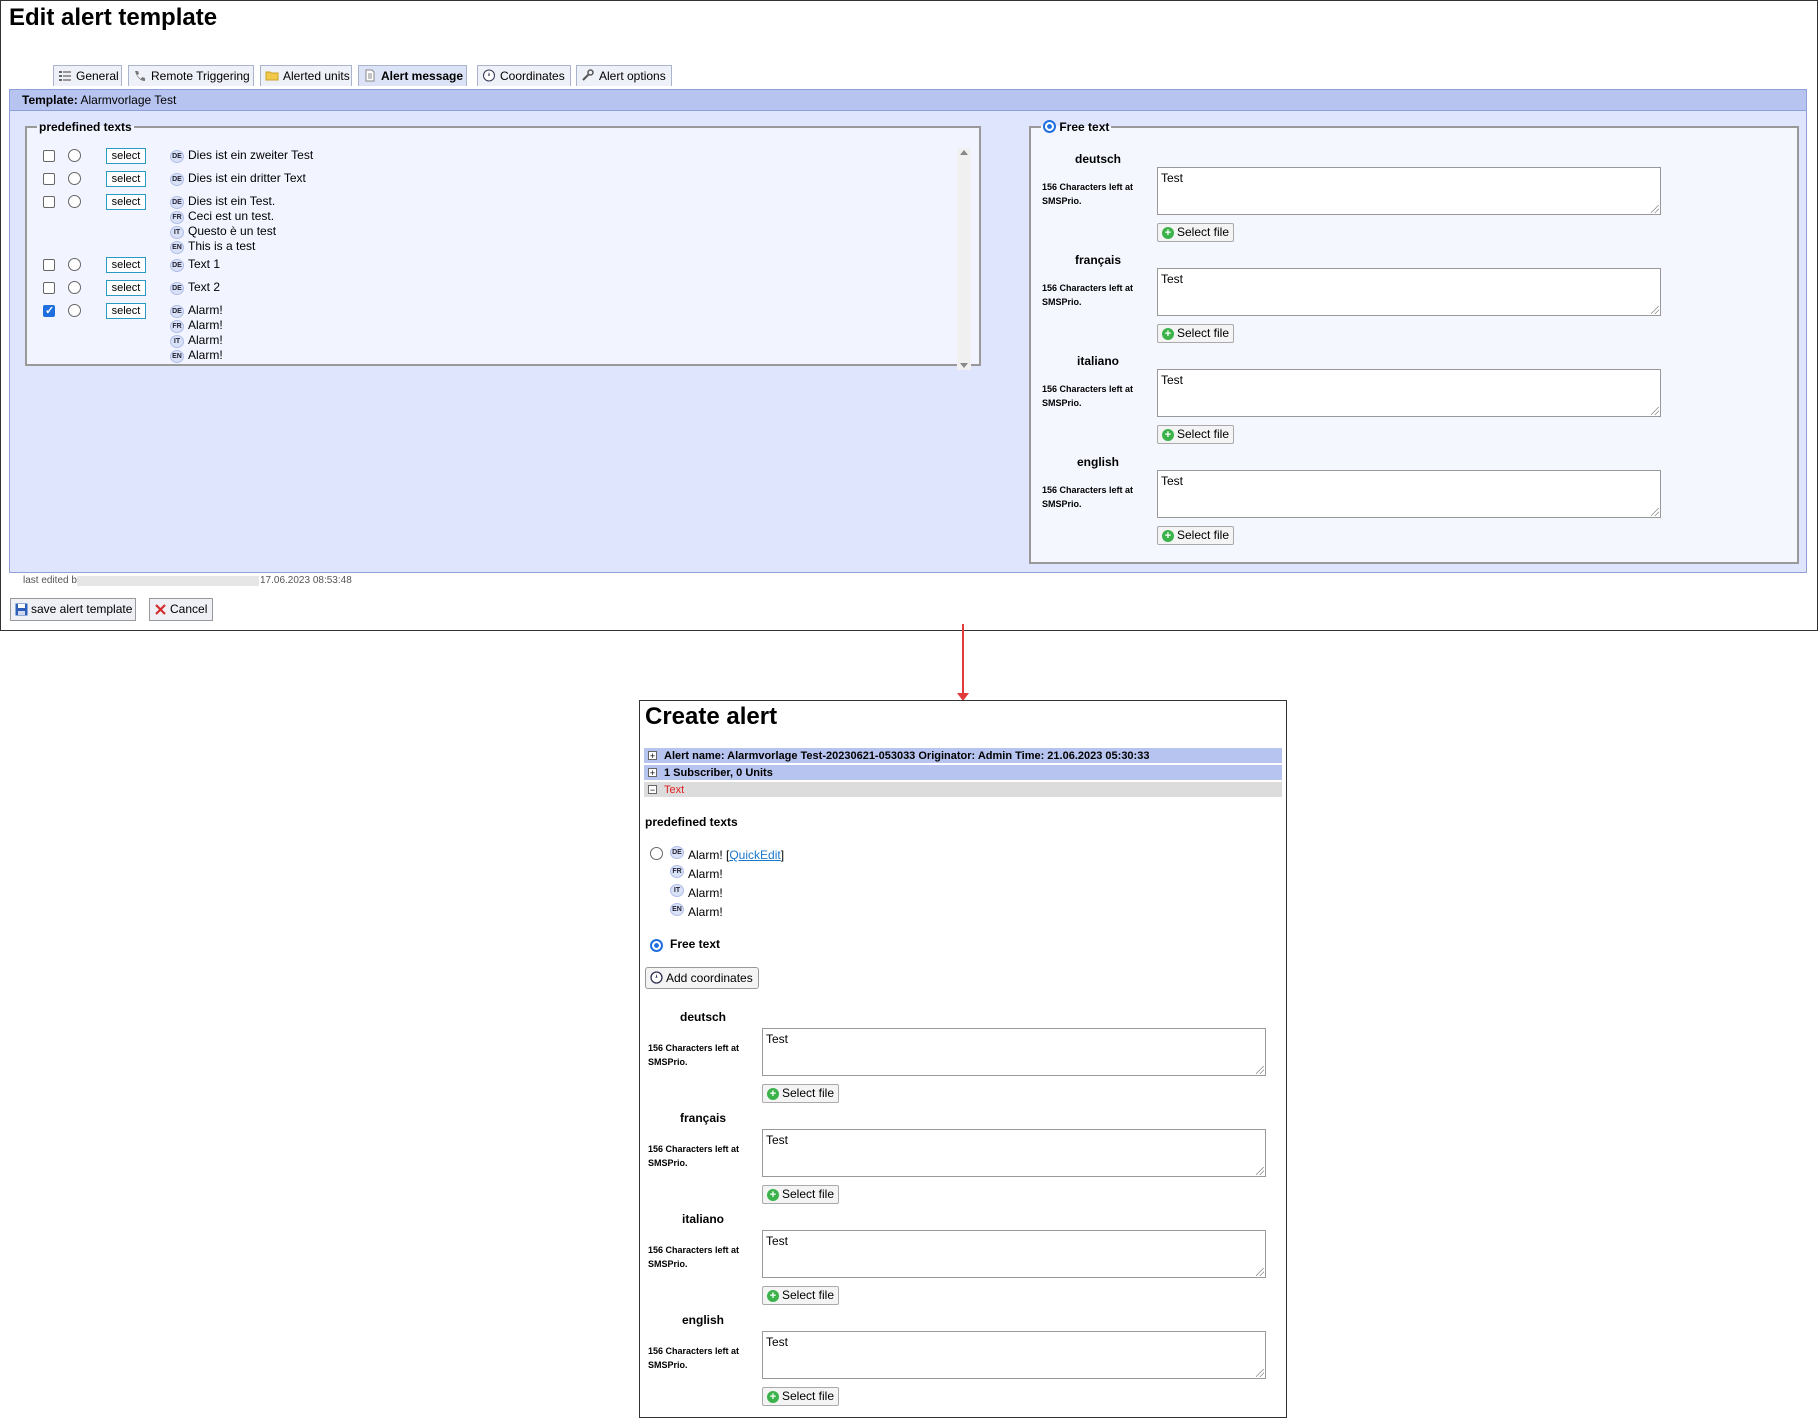  What do you see at coordinates (1098, 462) in the screenshot?
I see `language-title-english: english` at bounding box center [1098, 462].